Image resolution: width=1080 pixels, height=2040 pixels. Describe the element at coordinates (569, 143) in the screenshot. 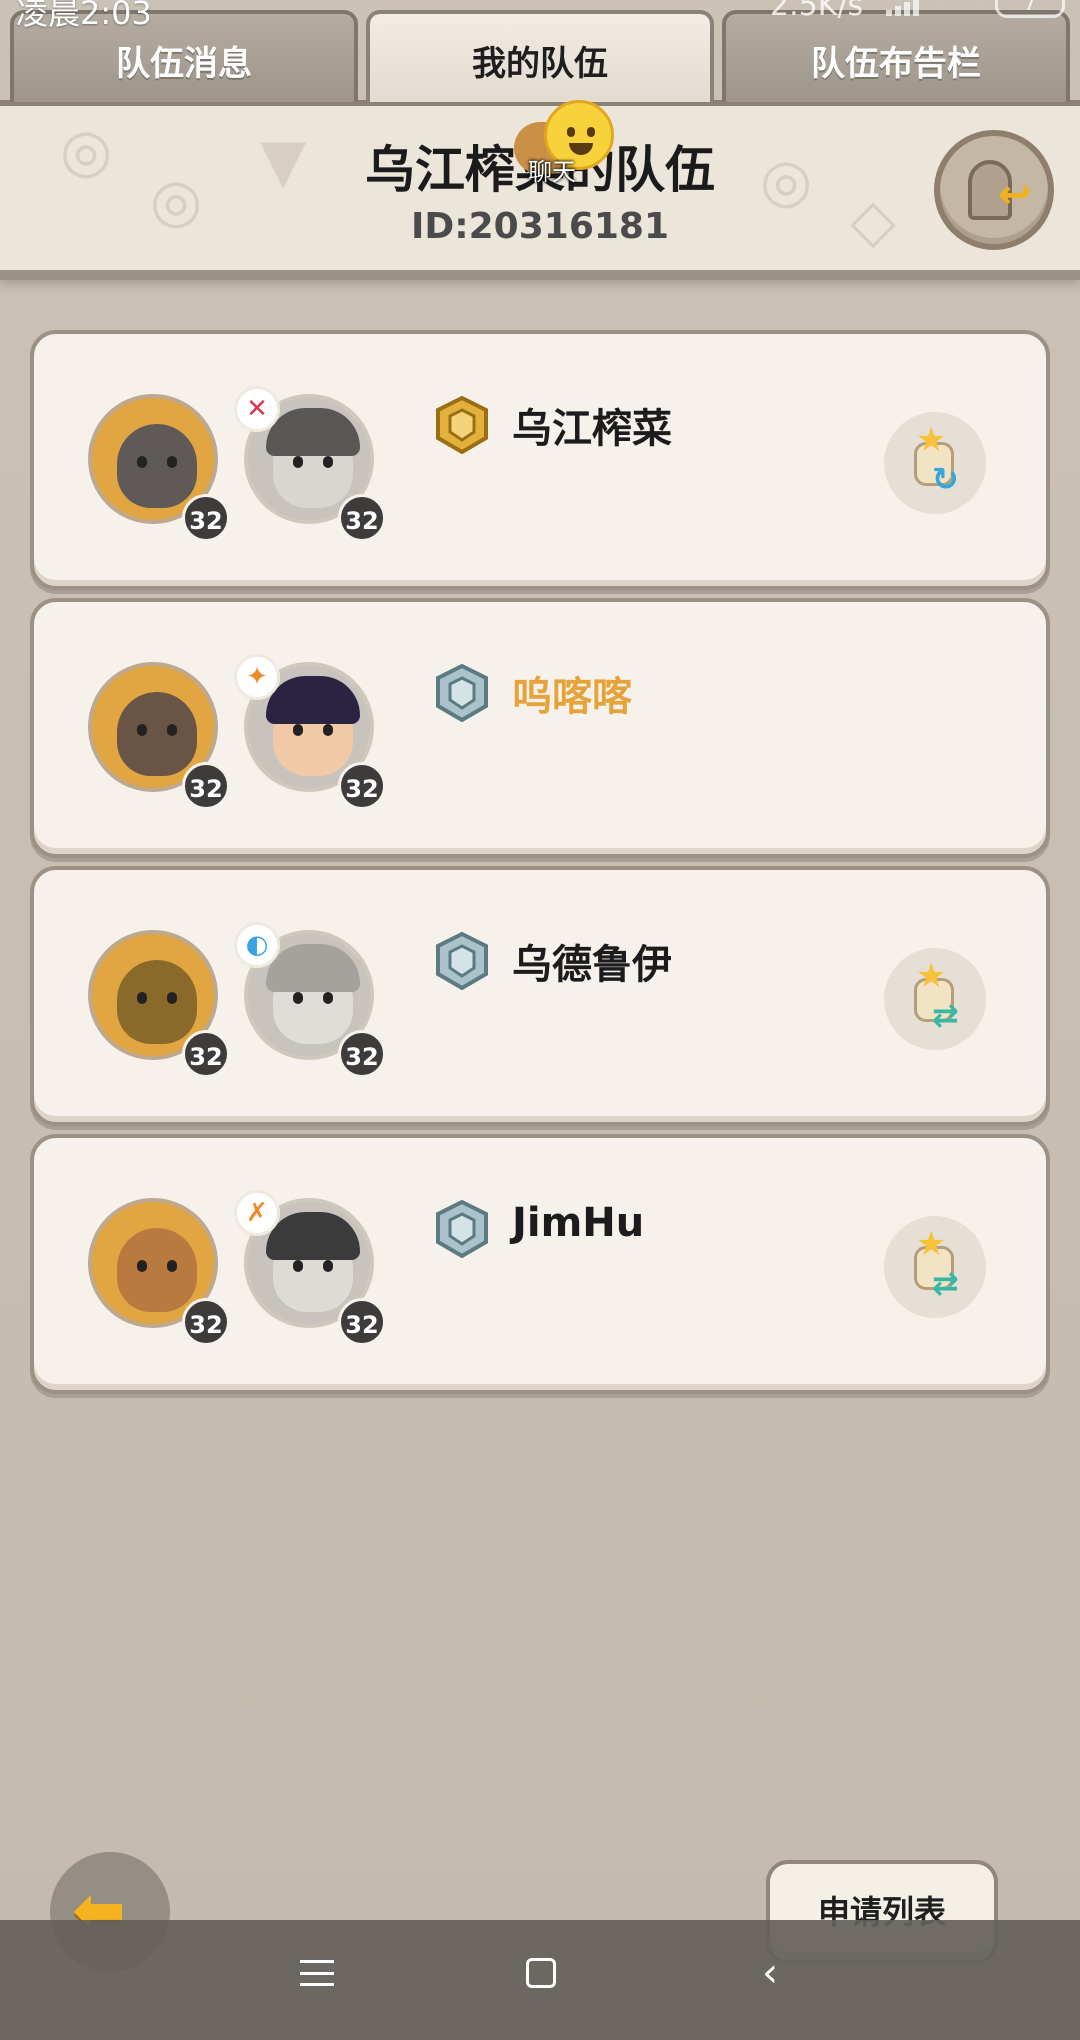

I see `chat-button: 聊天` at that location.